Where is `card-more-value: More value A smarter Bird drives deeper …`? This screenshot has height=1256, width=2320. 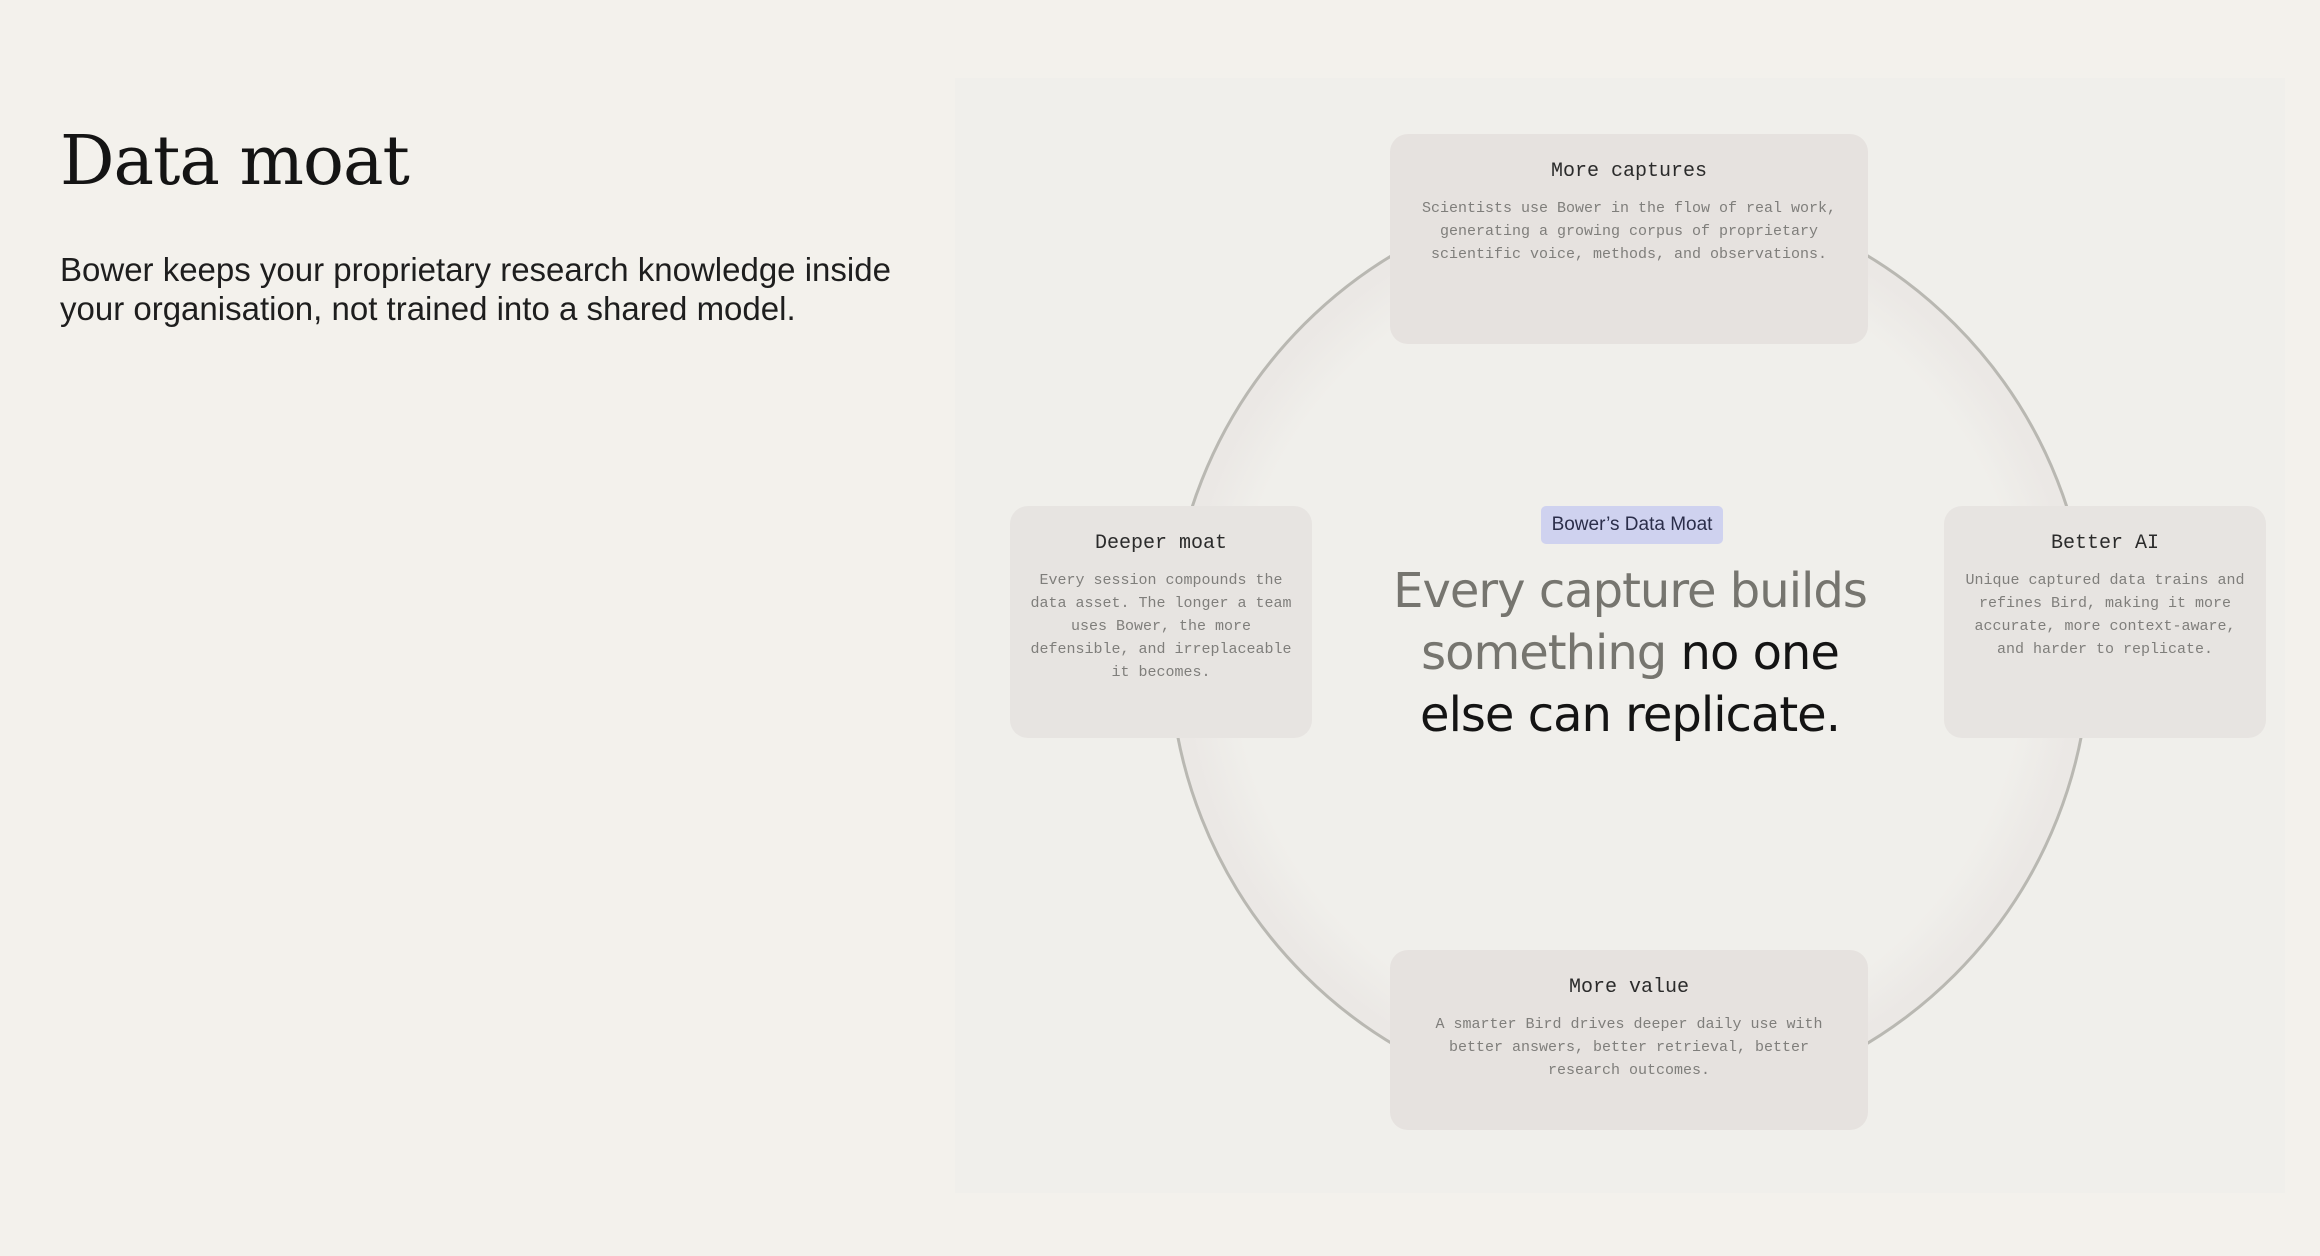 card-more-value: More value A smarter Bird drives deeper … is located at coordinates (1629, 1040).